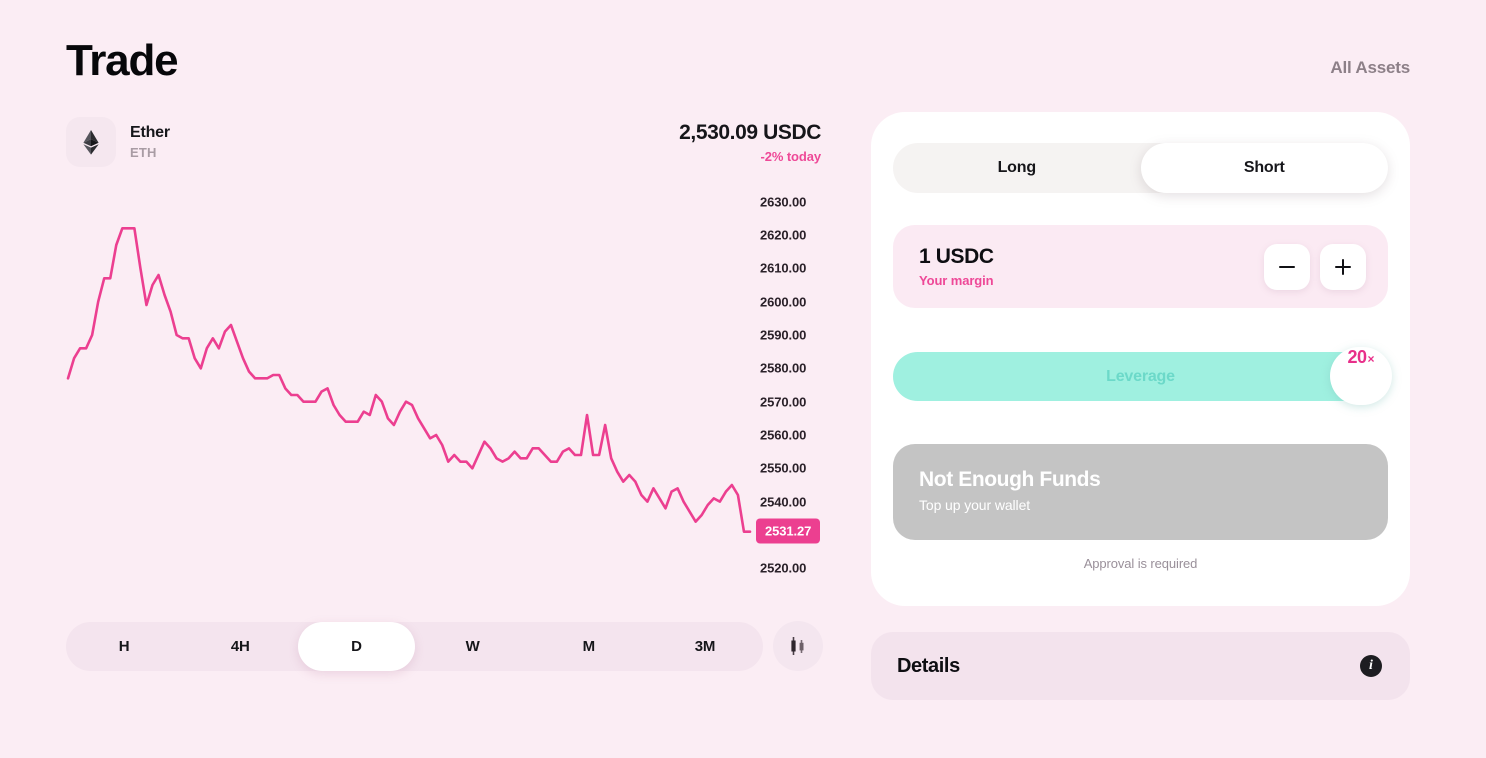 This screenshot has height=758, width=1486. I want to click on leverage-unit: ×, so click(1371, 359).